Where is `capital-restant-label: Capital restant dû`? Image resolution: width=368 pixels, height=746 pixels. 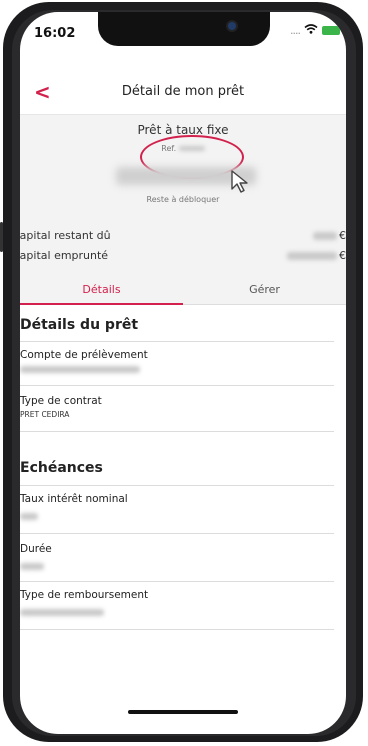
capital-restant-label: Capital restant dû is located at coordinates (65, 235).